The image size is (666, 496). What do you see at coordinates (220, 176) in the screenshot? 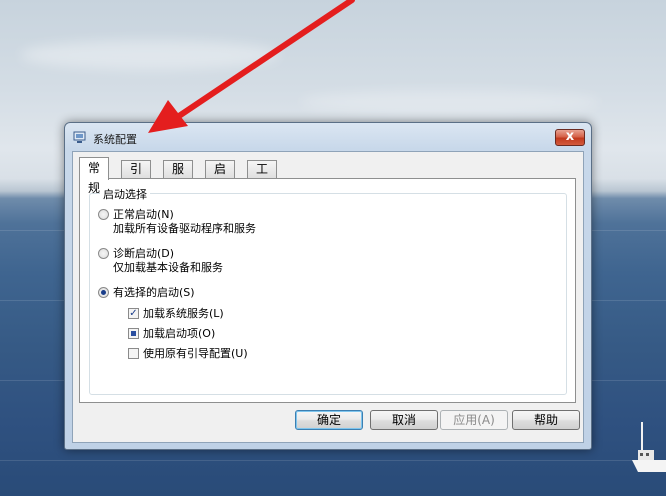
I see `tab-startup: 启动` at bounding box center [220, 176].